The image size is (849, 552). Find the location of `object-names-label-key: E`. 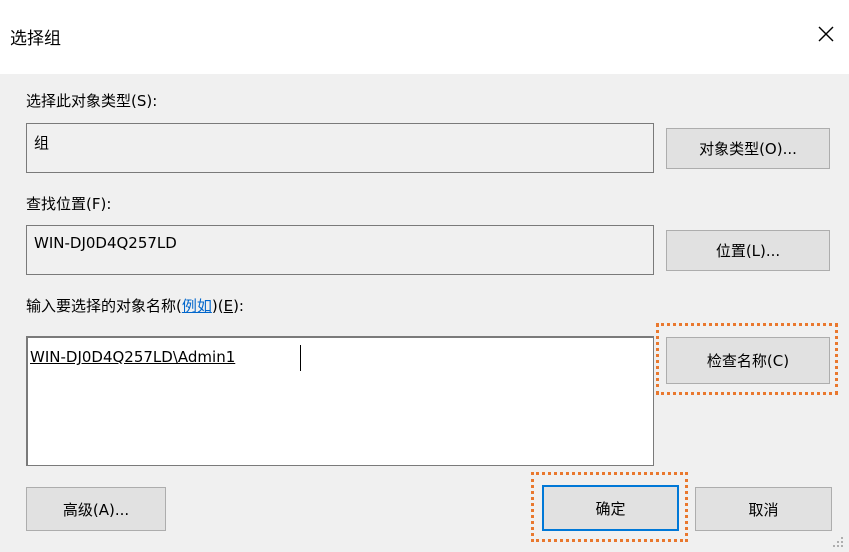

object-names-label-key: E is located at coordinates (228, 306).